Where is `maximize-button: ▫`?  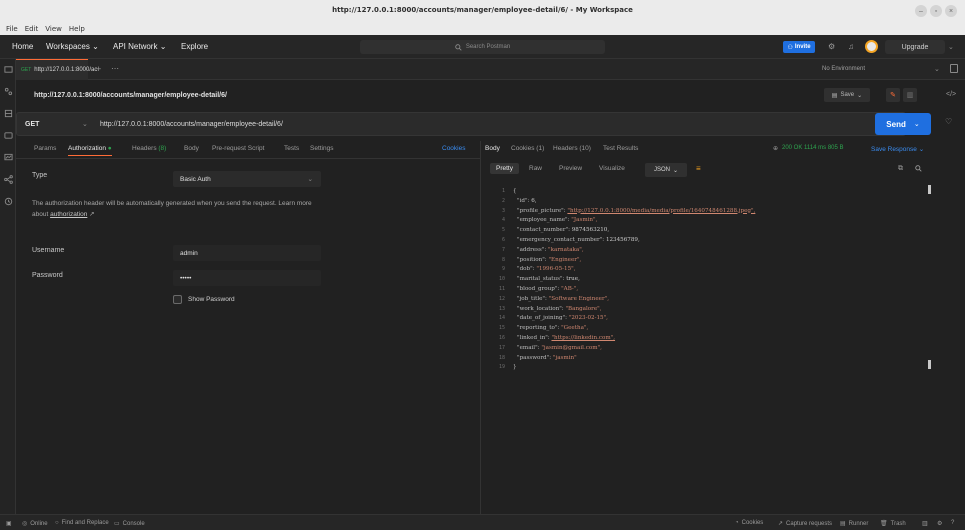
maximize-button: ▫ is located at coordinates (936, 11).